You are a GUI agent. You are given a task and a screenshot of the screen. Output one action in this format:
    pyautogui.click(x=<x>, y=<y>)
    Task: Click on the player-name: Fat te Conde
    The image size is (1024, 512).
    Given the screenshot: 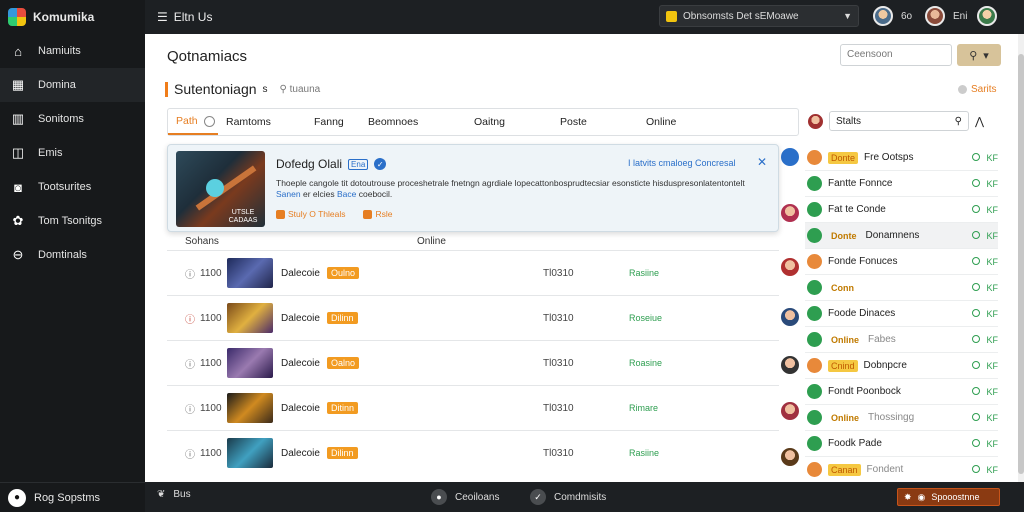 What is the action you would take?
    pyautogui.click(x=857, y=209)
    